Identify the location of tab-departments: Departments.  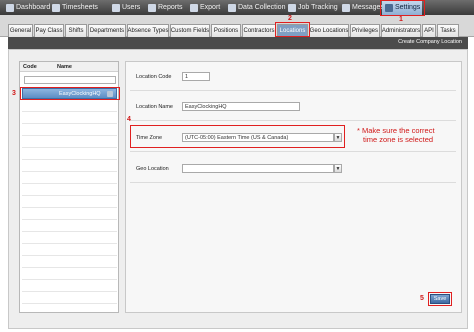
(107, 30).